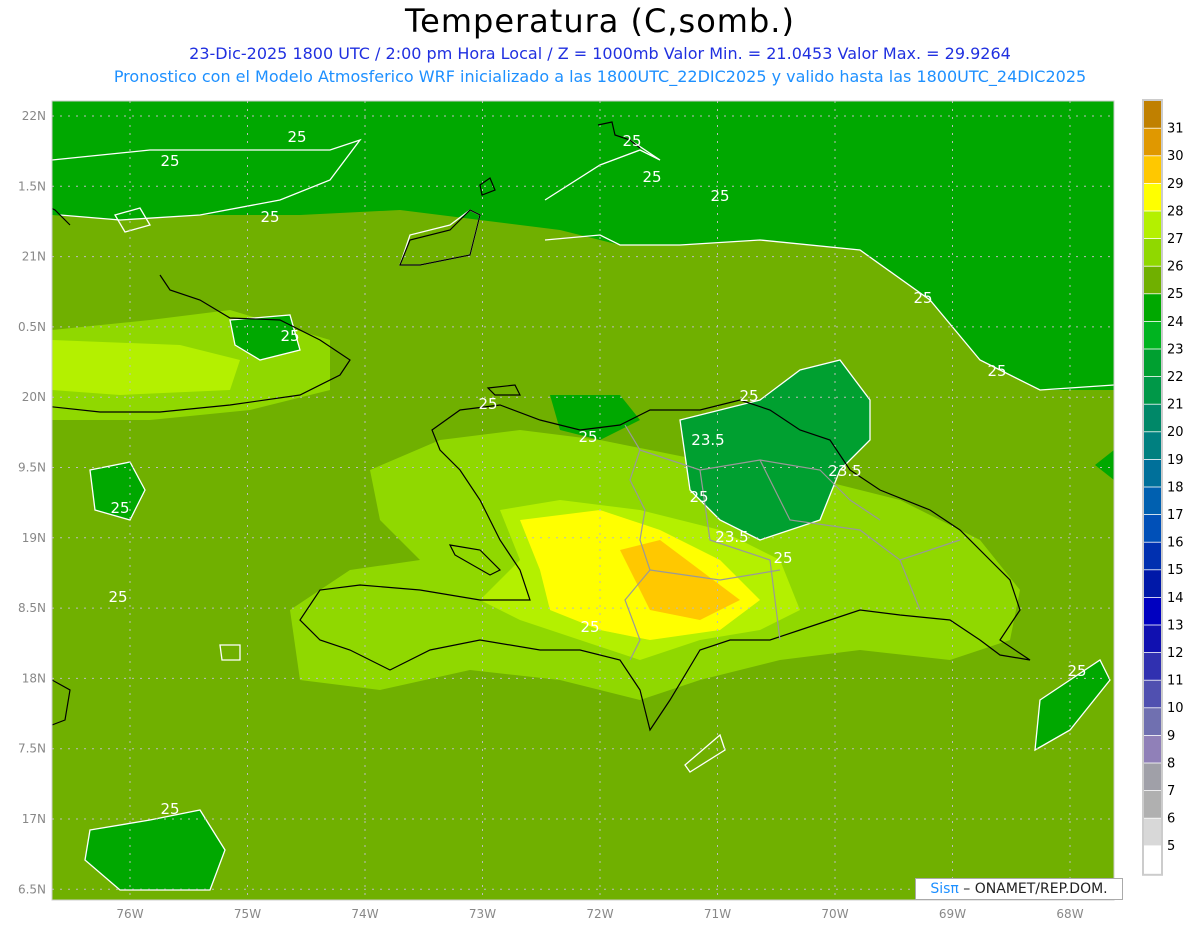 This screenshot has width=1200, height=927. What do you see at coordinates (364, 914) in the screenshot?
I see `lon-tick-label: 74W` at bounding box center [364, 914].